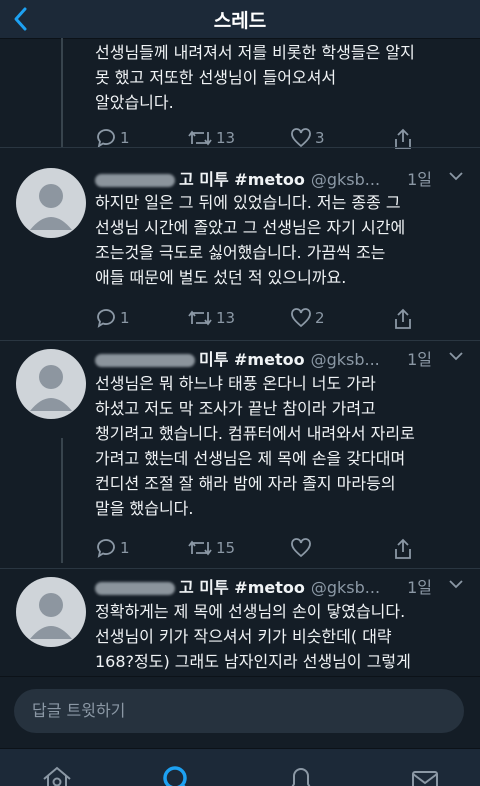 This screenshot has width=480, height=786. I want to click on tweet-line: 선생님들께 내려져서 저를 비롯한 학생들은 알지, so click(255, 52).